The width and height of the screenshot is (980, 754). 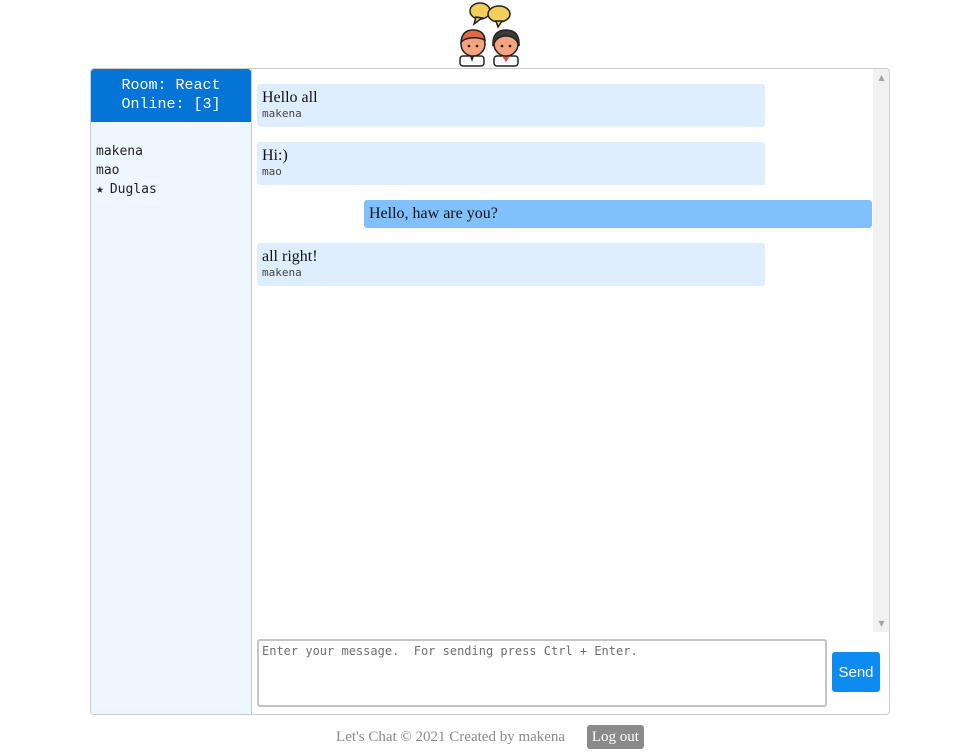 I want to click on logout-button: Log out, so click(x=615, y=736).